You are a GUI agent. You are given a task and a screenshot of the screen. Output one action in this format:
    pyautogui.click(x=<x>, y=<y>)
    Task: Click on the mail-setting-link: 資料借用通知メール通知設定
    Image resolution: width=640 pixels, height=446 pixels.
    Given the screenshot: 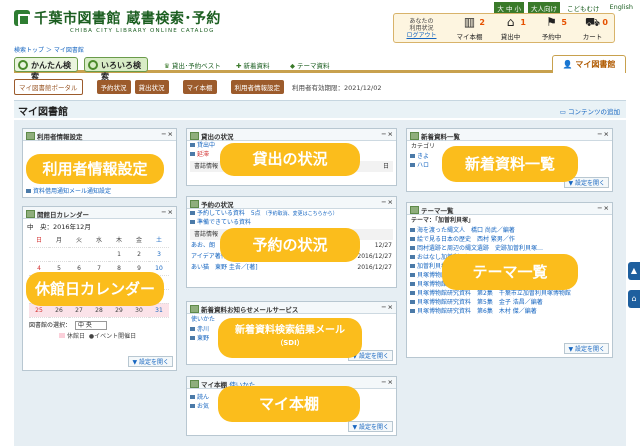 What is the action you would take?
    pyautogui.click(x=99, y=191)
    